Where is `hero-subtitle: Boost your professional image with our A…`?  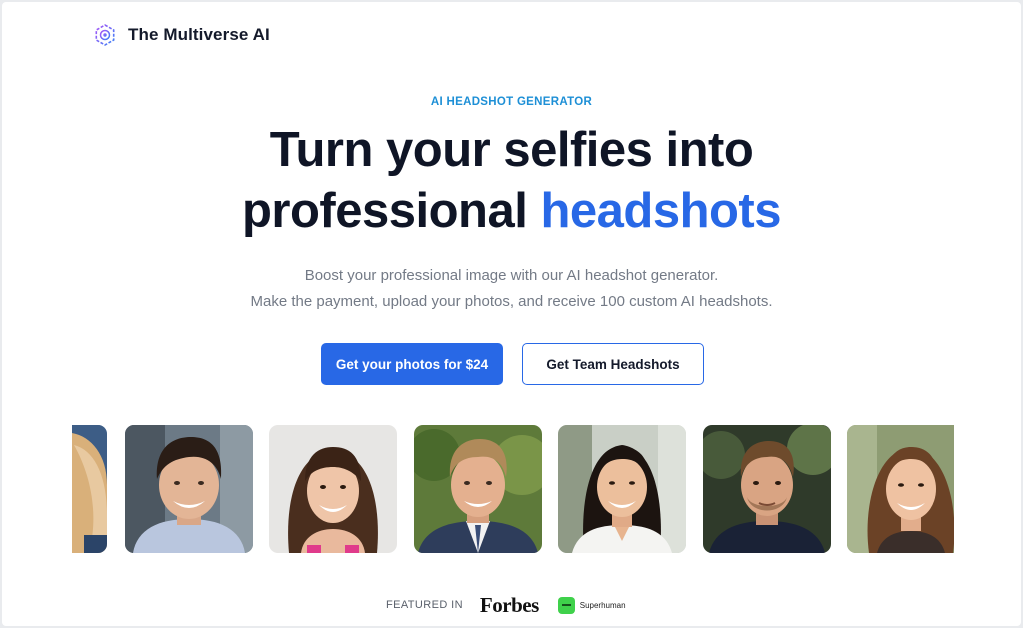
hero-subtitle: Boost your professional image with our A… is located at coordinates (511, 289).